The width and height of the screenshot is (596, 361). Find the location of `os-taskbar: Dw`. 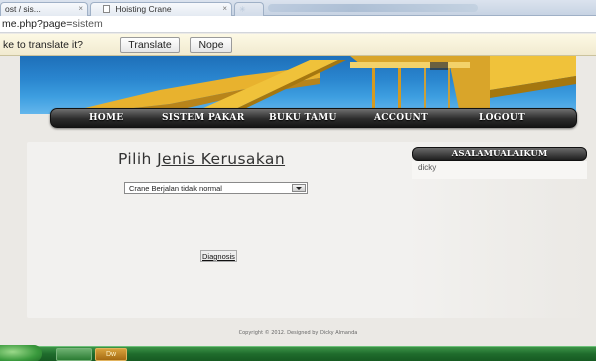

os-taskbar: Dw is located at coordinates (298, 353).